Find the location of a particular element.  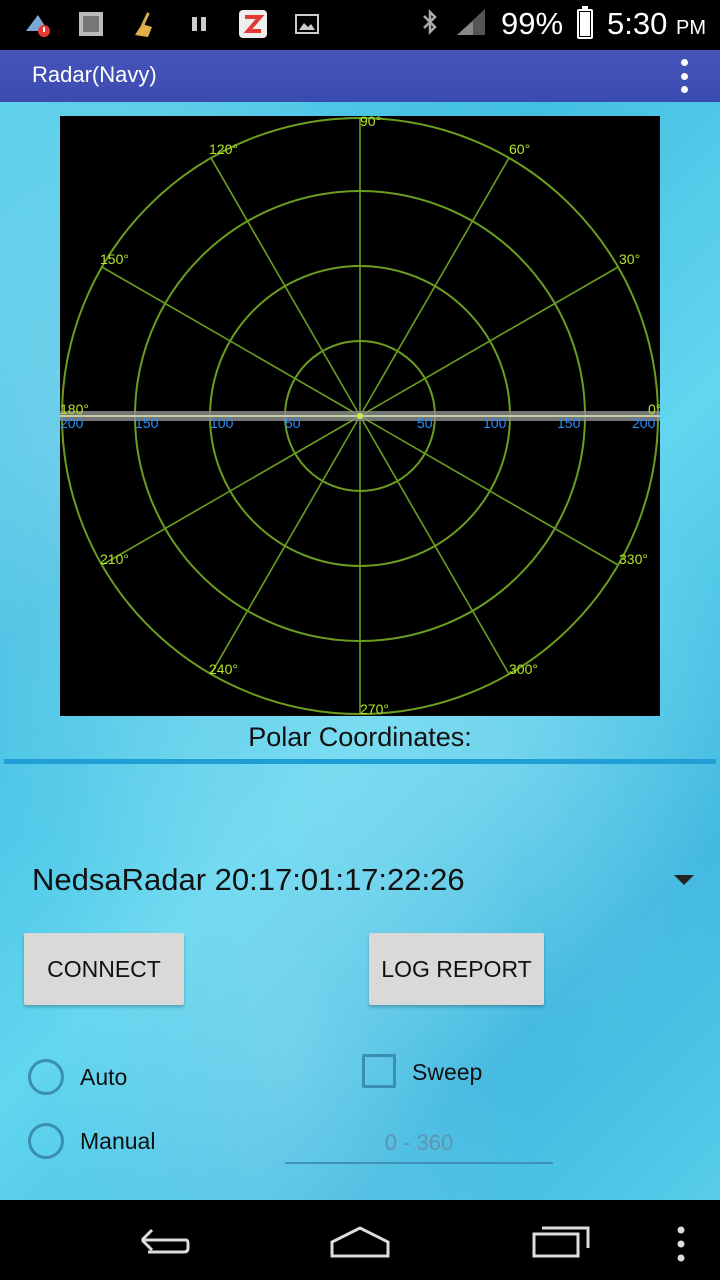

angle-input is located at coordinates (419, 1144).